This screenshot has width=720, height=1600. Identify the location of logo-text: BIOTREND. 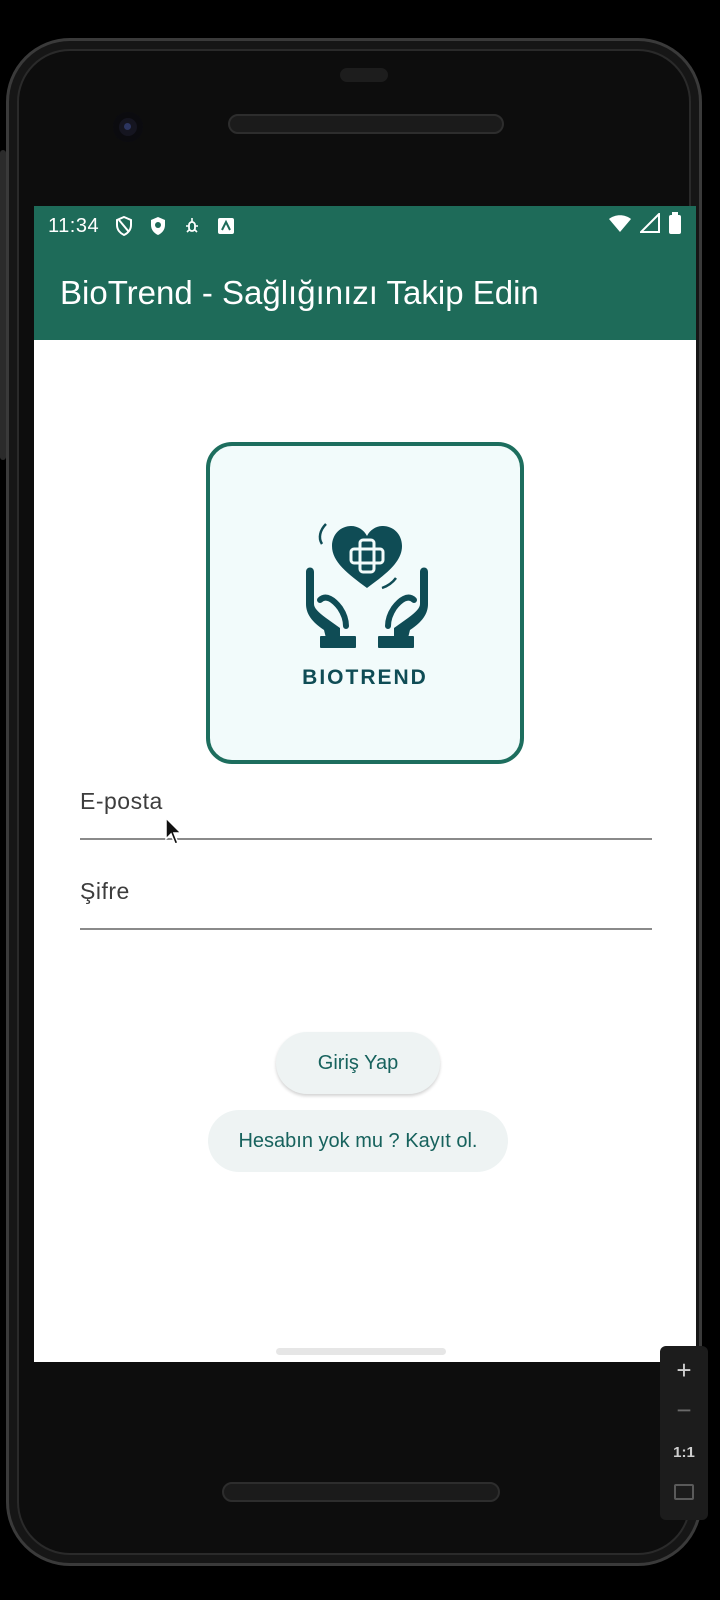
(365, 677).